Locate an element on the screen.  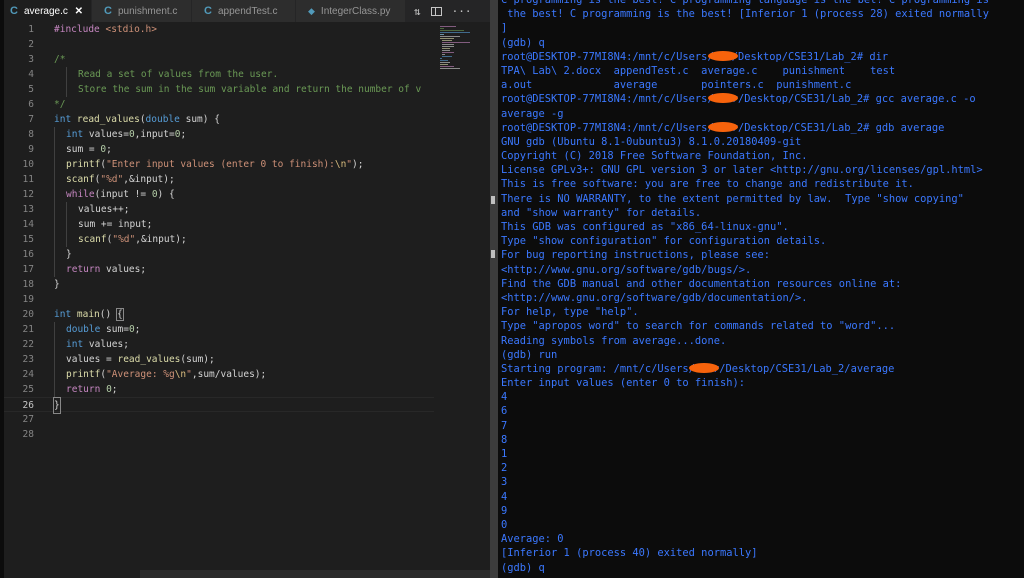
terminal-line: 1 is located at coordinates (504, 454).